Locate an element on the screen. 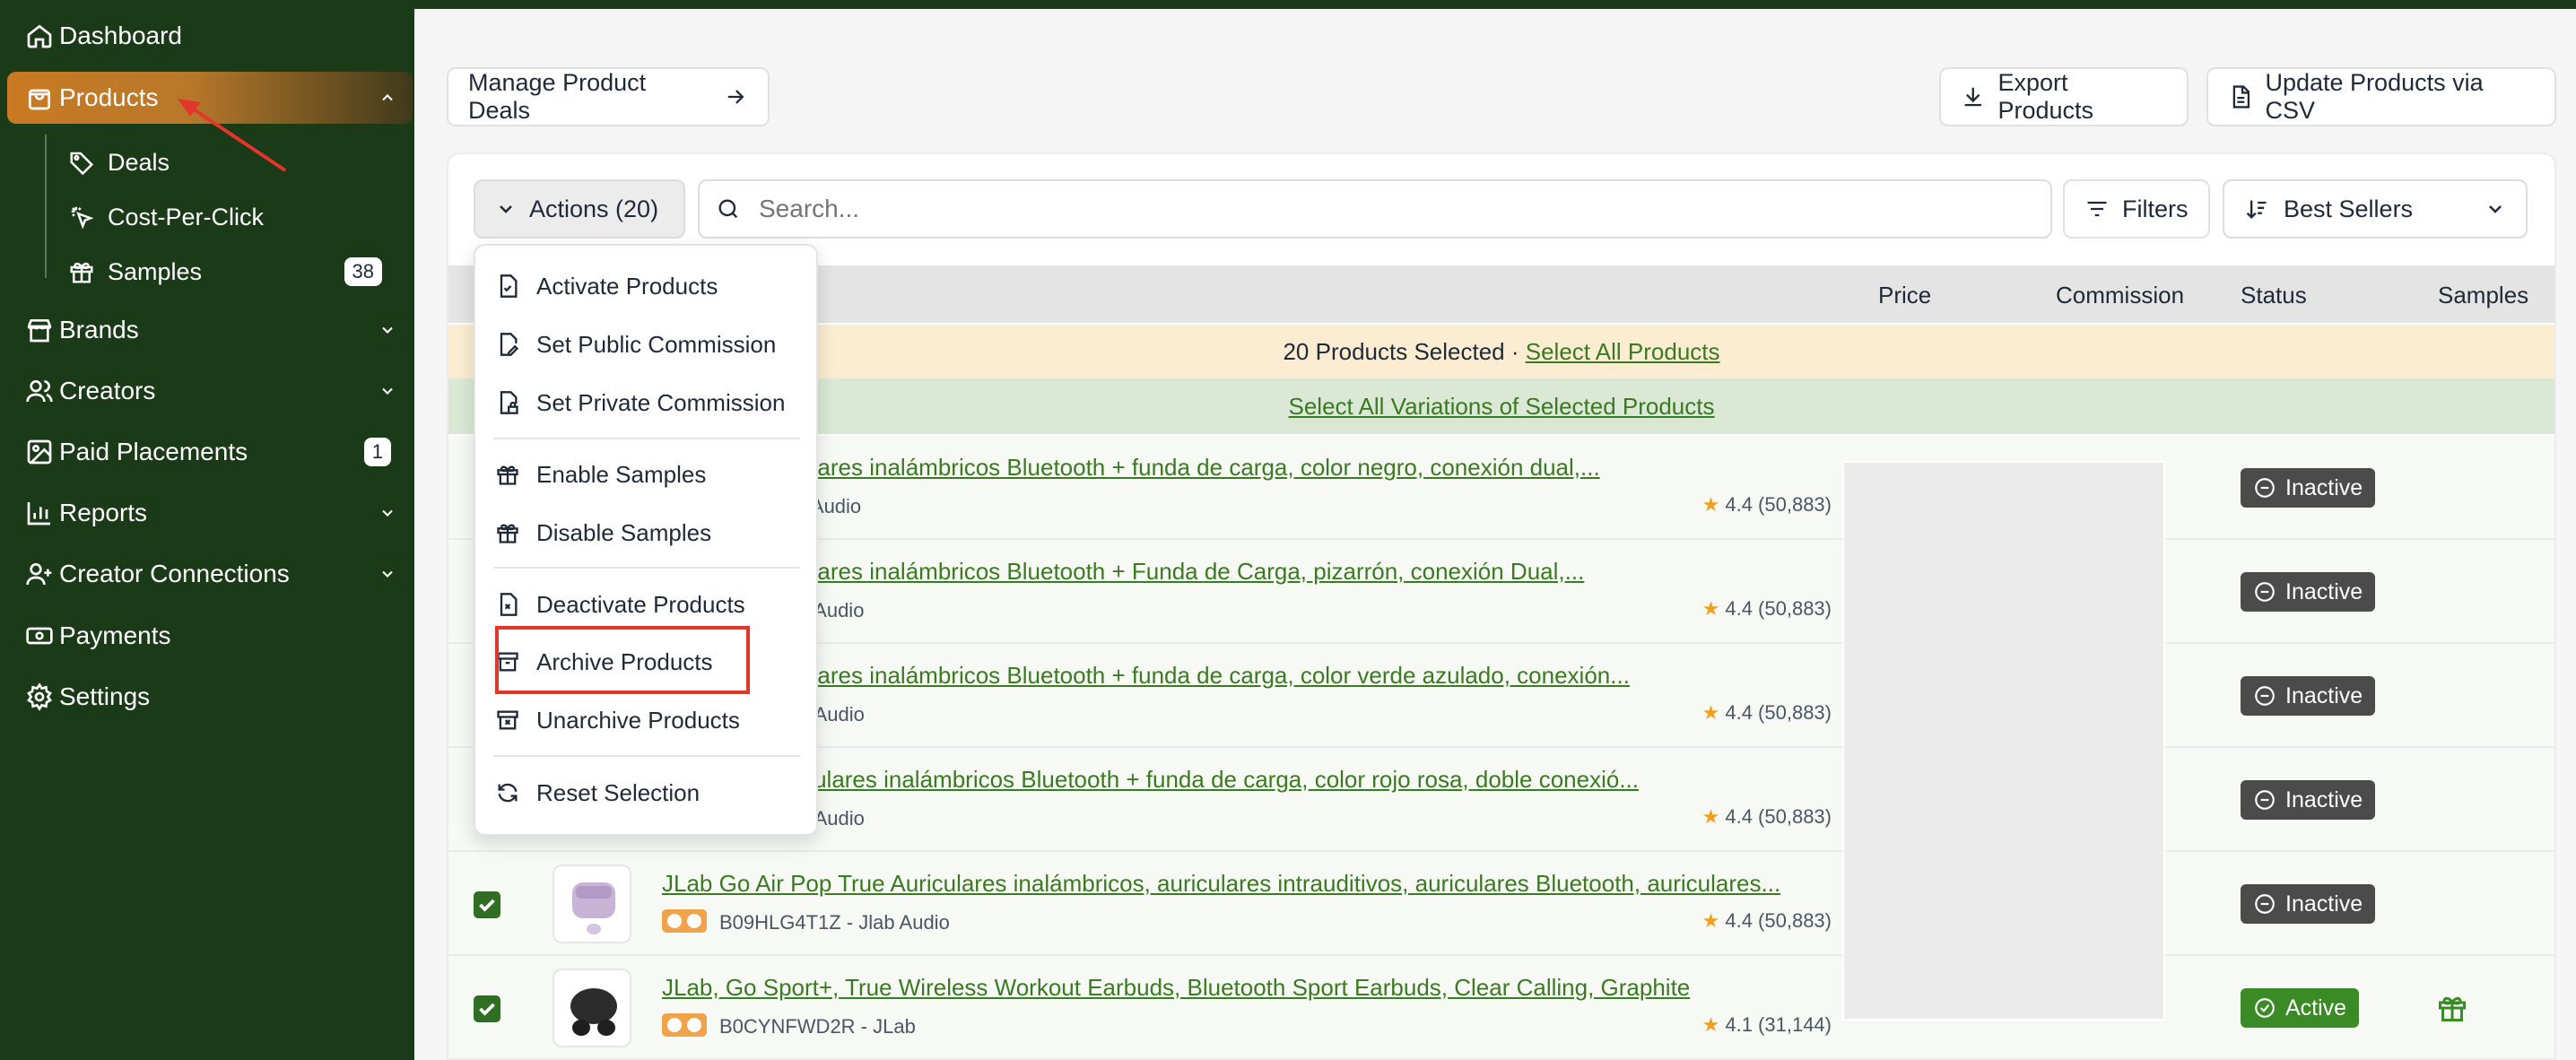  marketplace-flags is located at coordinates (684, 921).